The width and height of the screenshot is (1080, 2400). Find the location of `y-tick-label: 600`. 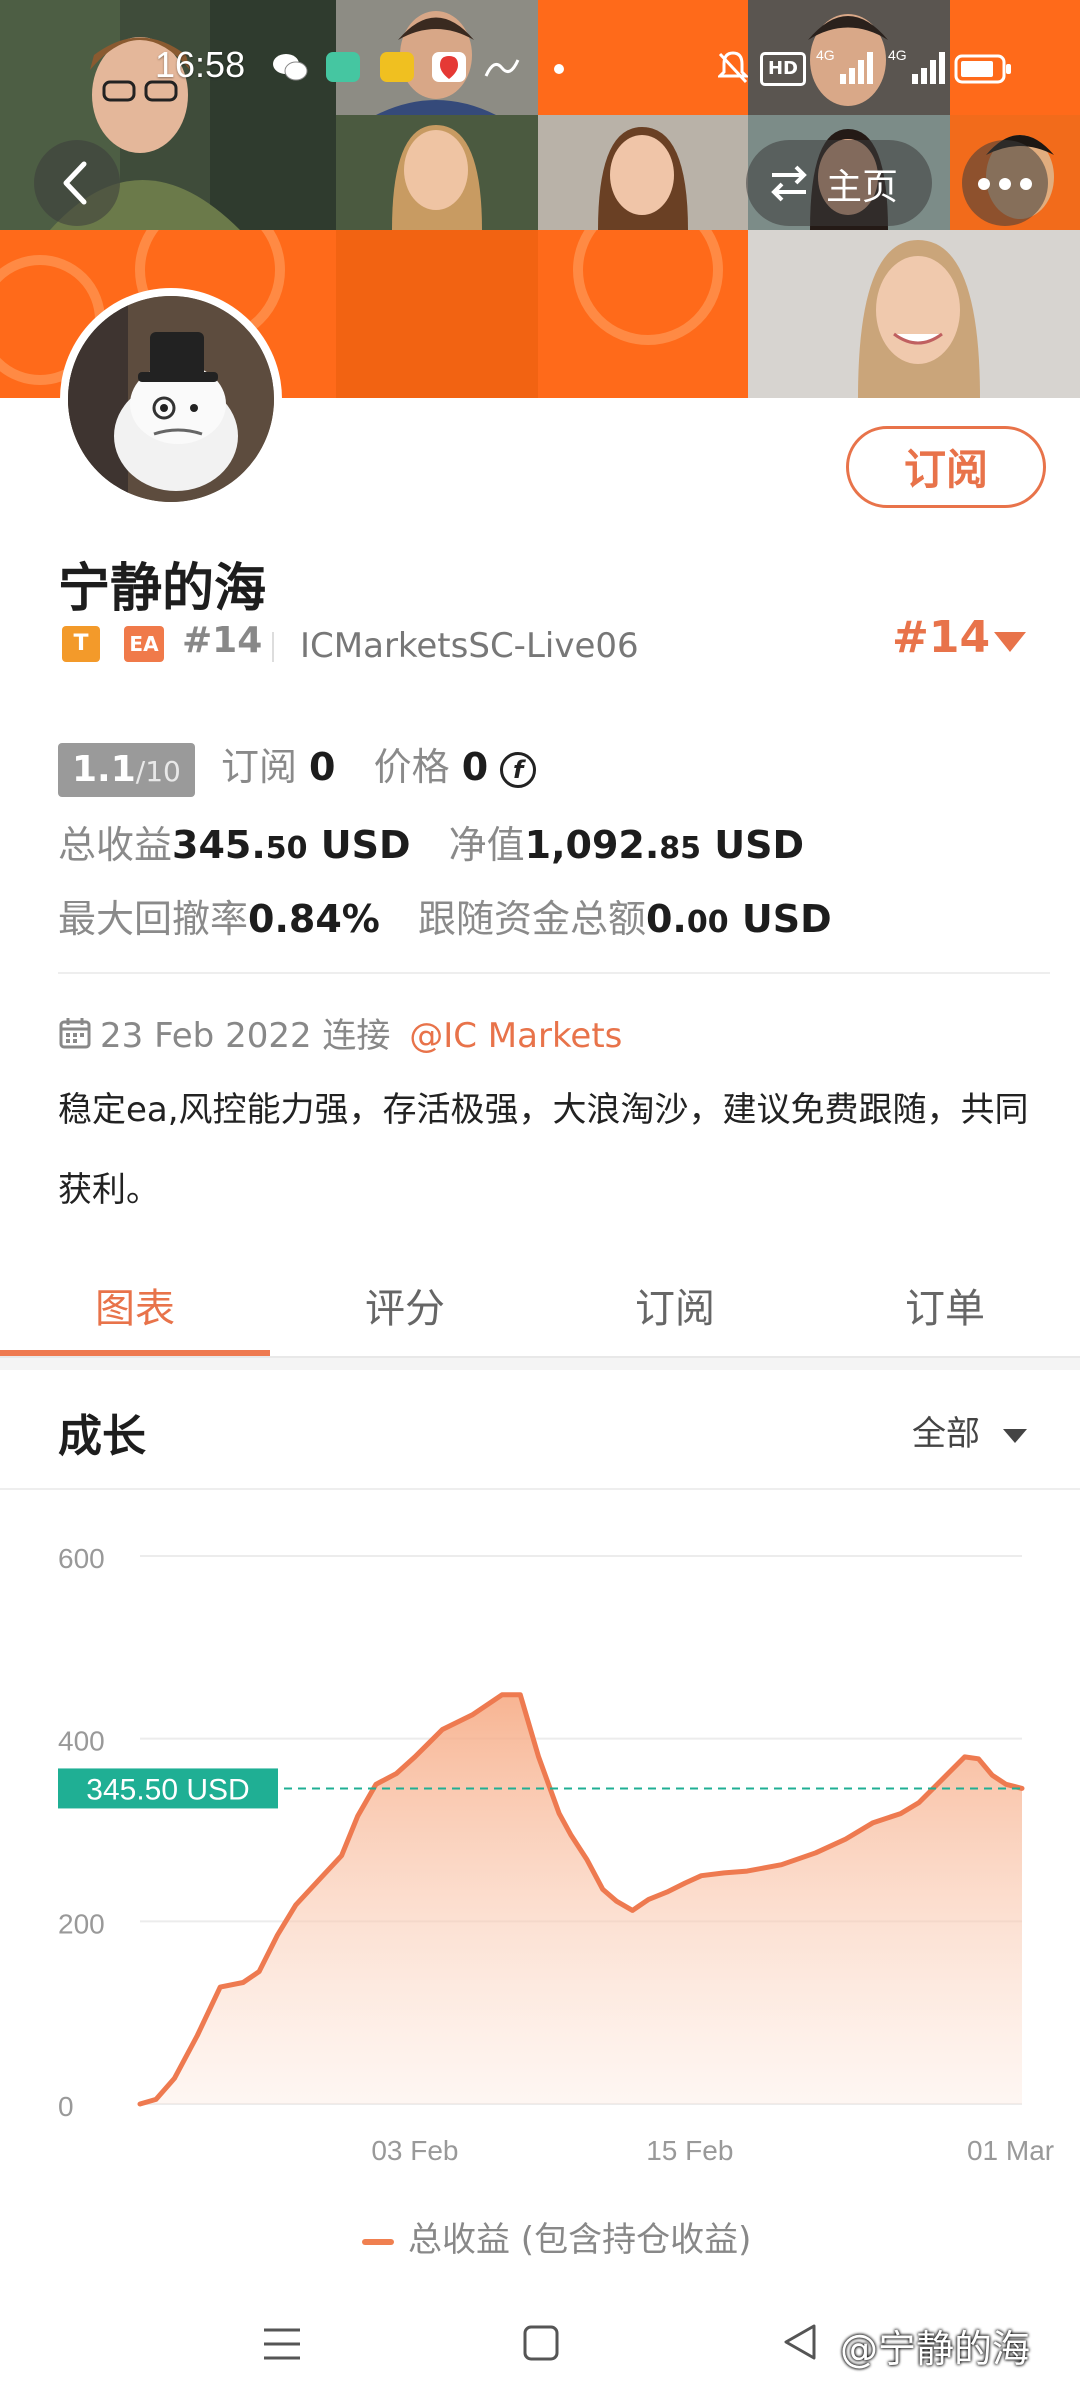

y-tick-label: 600 is located at coordinates (81, 1558).